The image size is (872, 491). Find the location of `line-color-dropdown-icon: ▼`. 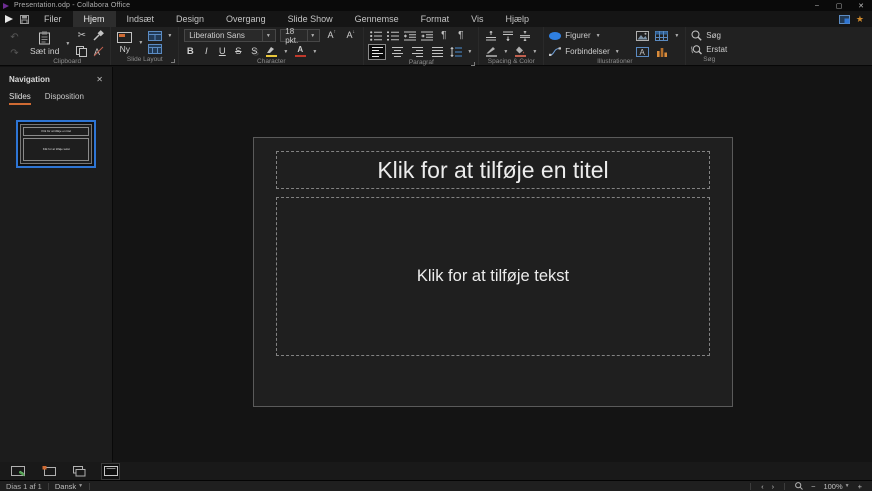

line-color-dropdown-icon: ▼ is located at coordinates (505, 52).